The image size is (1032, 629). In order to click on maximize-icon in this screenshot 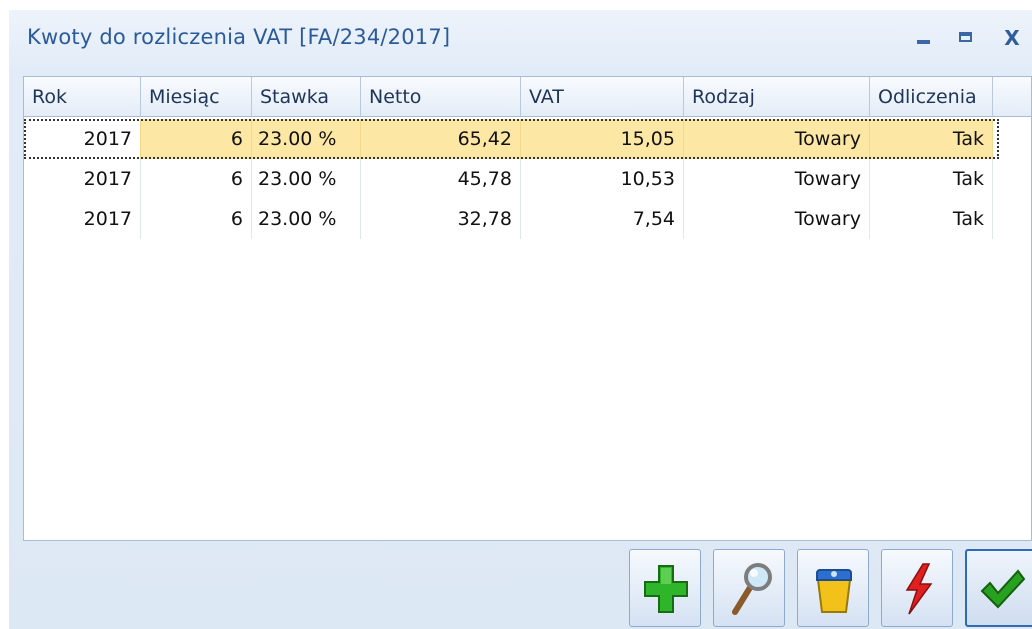, I will do `click(965, 37)`.